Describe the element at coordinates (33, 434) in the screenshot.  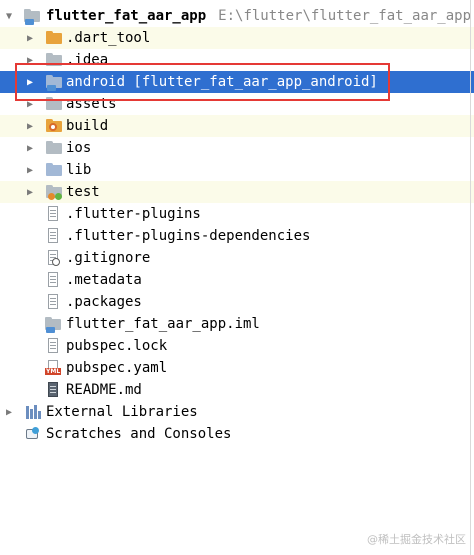
I see `scratches-icon` at that location.